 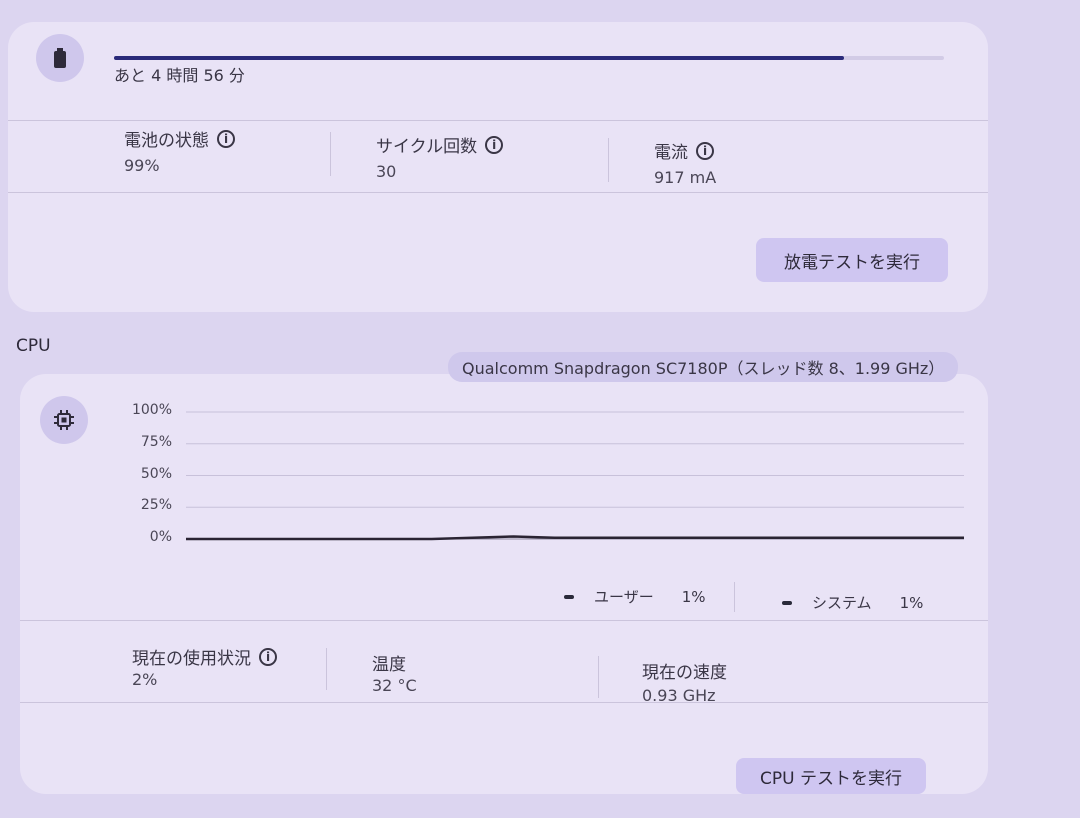 I want to click on legend-divider, so click(x=734, y=597).